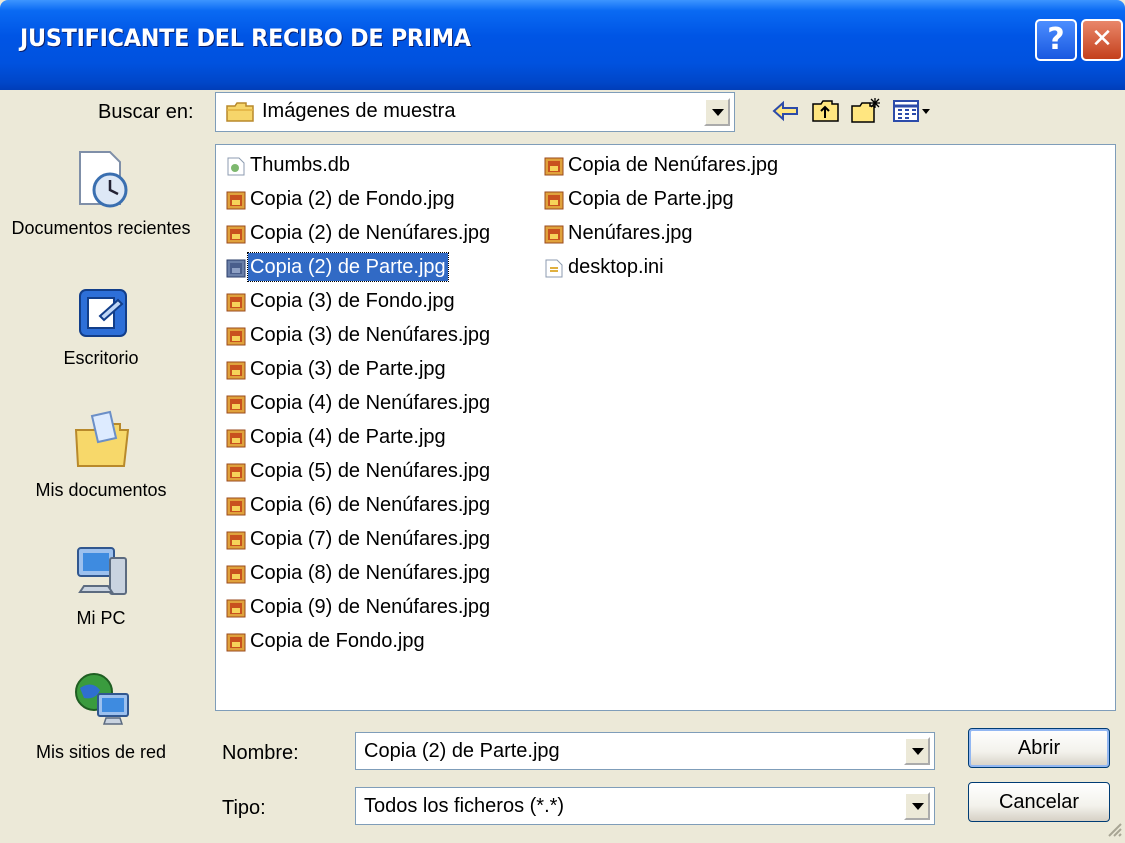  I want to click on file-name: Copia (6) de Nenúfares.jpg, so click(370, 505).